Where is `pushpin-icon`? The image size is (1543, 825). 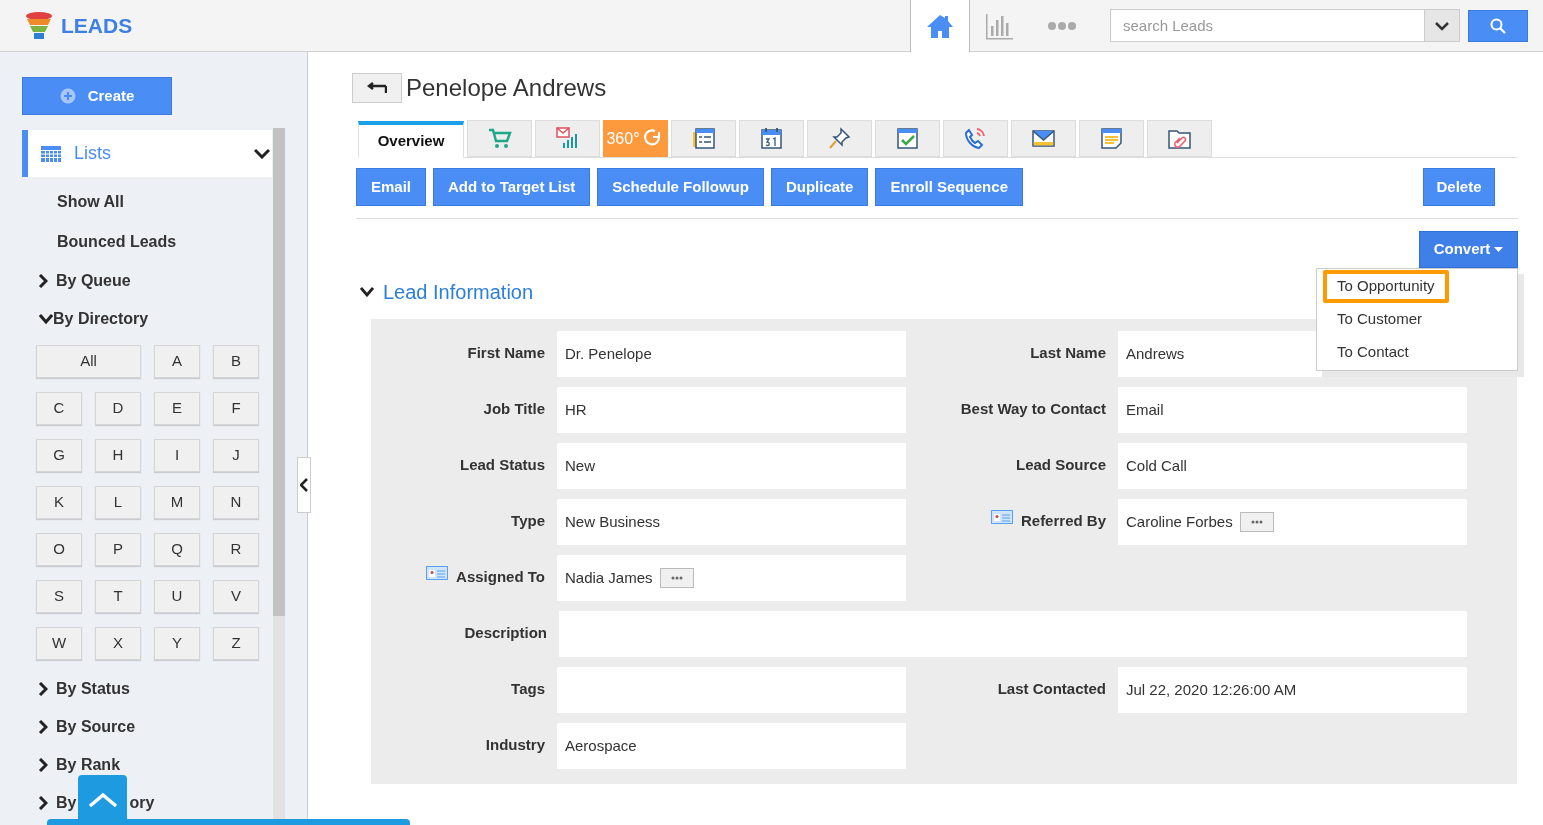
pushpin-icon is located at coordinates (839, 138).